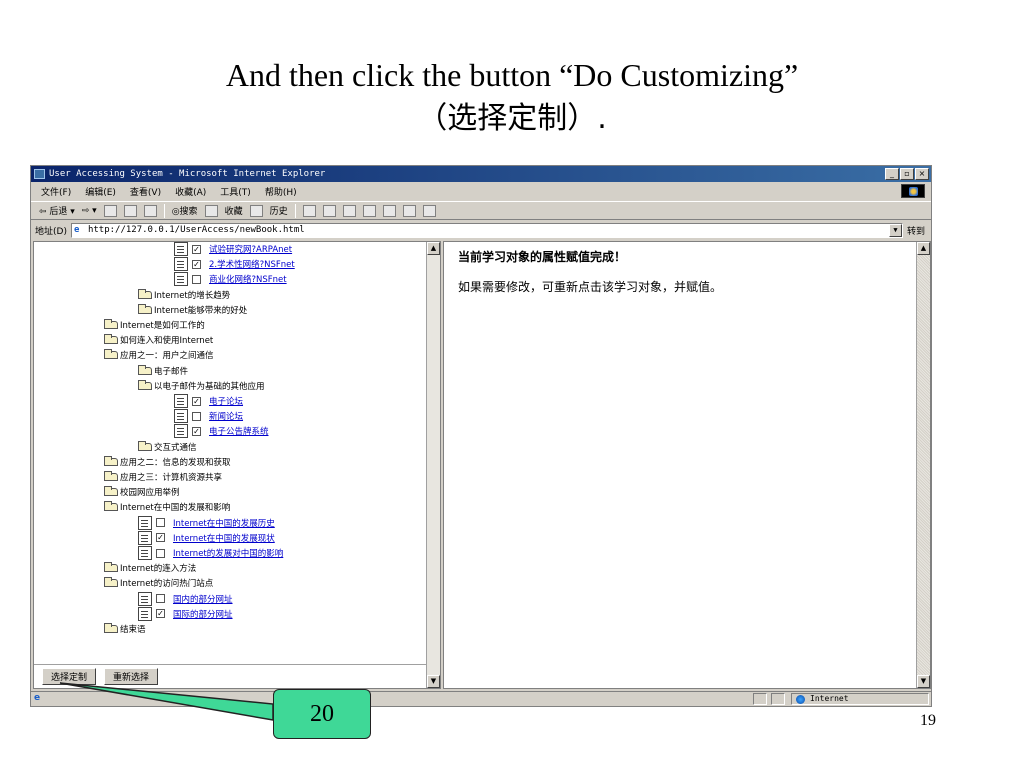 The height and width of the screenshot is (768, 1024). I want to click on tree-leaf-item: ✓ 2.学术性网络?NSFnet, so click(234, 264).